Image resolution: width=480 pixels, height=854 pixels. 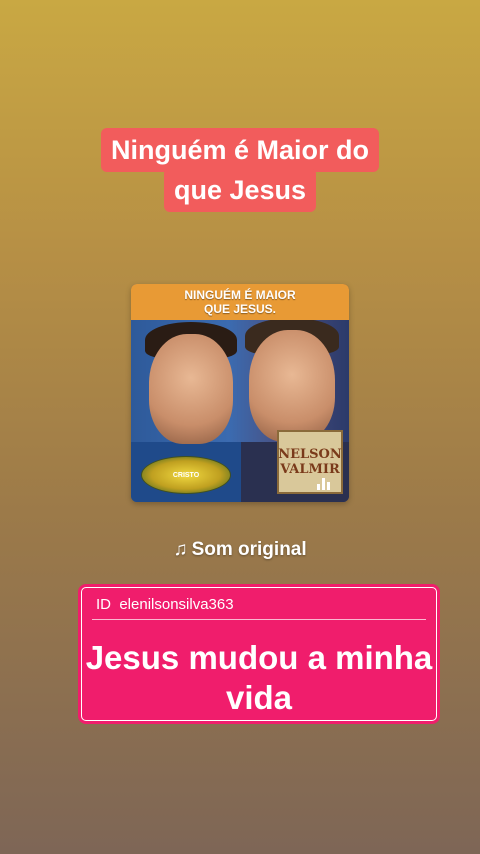 I want to click on album-logo: CRISTO, so click(x=186, y=475).